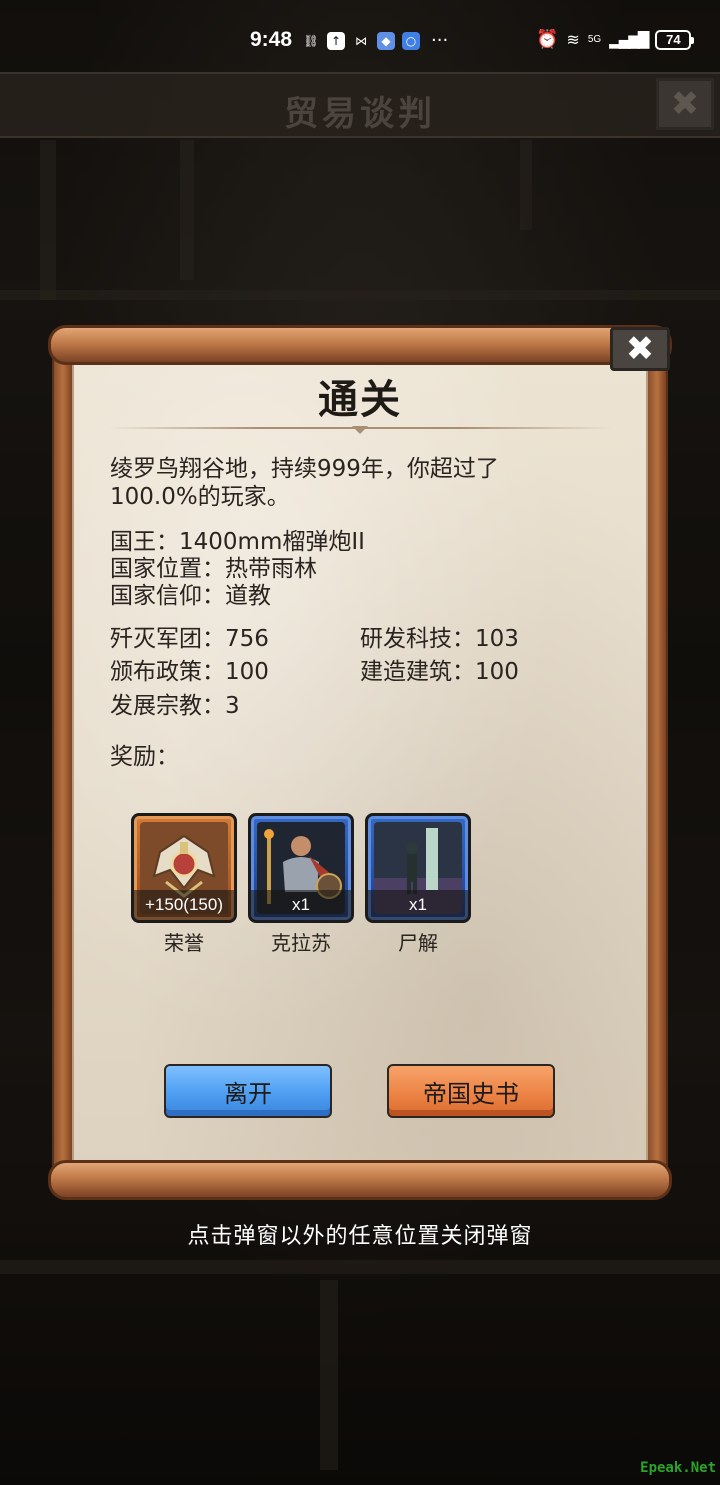 This screenshot has width=720, height=1485. Describe the element at coordinates (439, 639) in the screenshot. I see `stat-tech: 研发科技：103` at that location.